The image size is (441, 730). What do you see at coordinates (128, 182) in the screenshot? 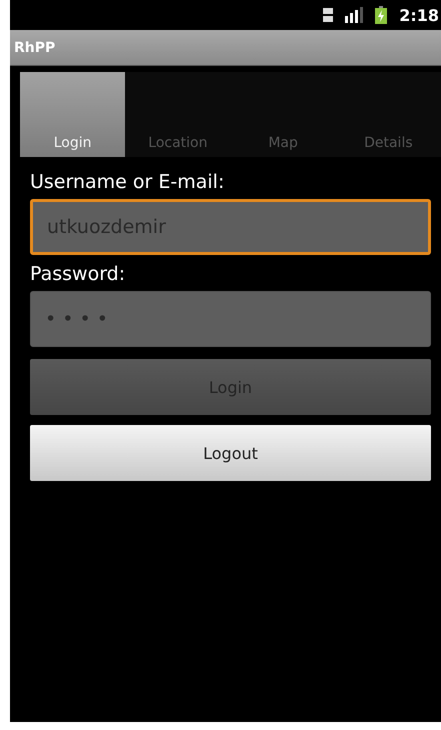
I see `field-label: Username or E-mail:` at bounding box center [128, 182].